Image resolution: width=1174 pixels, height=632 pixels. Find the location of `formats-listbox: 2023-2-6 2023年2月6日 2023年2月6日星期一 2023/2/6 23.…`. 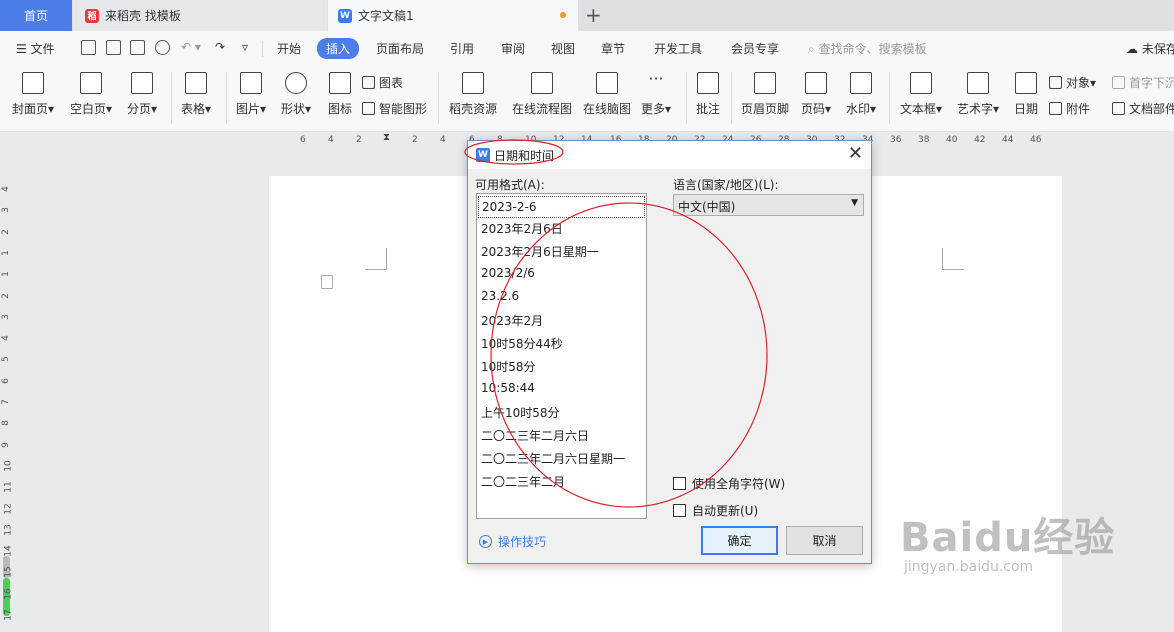

formats-listbox: 2023-2-6 2023年2月6日 2023年2月6日星期一 2023/2/6 23.… is located at coordinates (561, 356).